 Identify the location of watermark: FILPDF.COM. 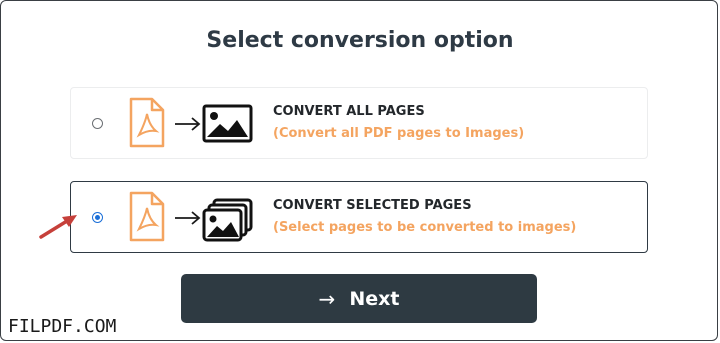
(62, 326).